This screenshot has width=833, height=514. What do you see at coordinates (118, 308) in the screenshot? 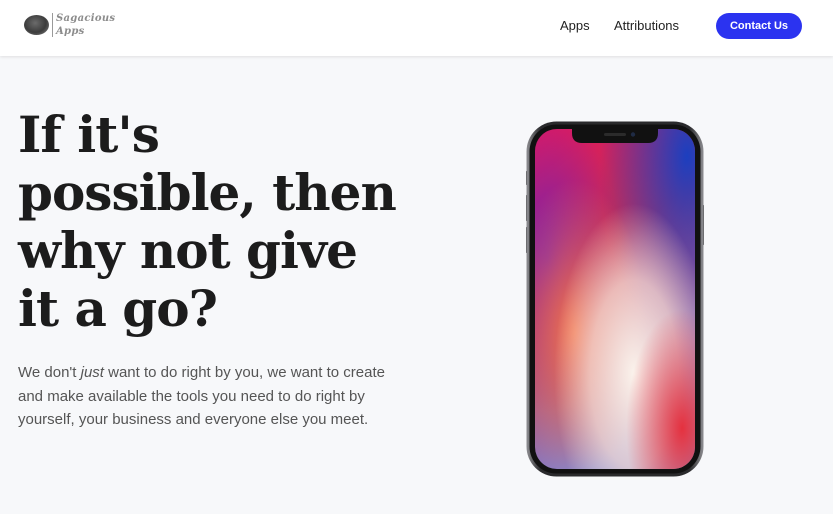
I see `hero-headline-line: it a go?` at bounding box center [118, 308].